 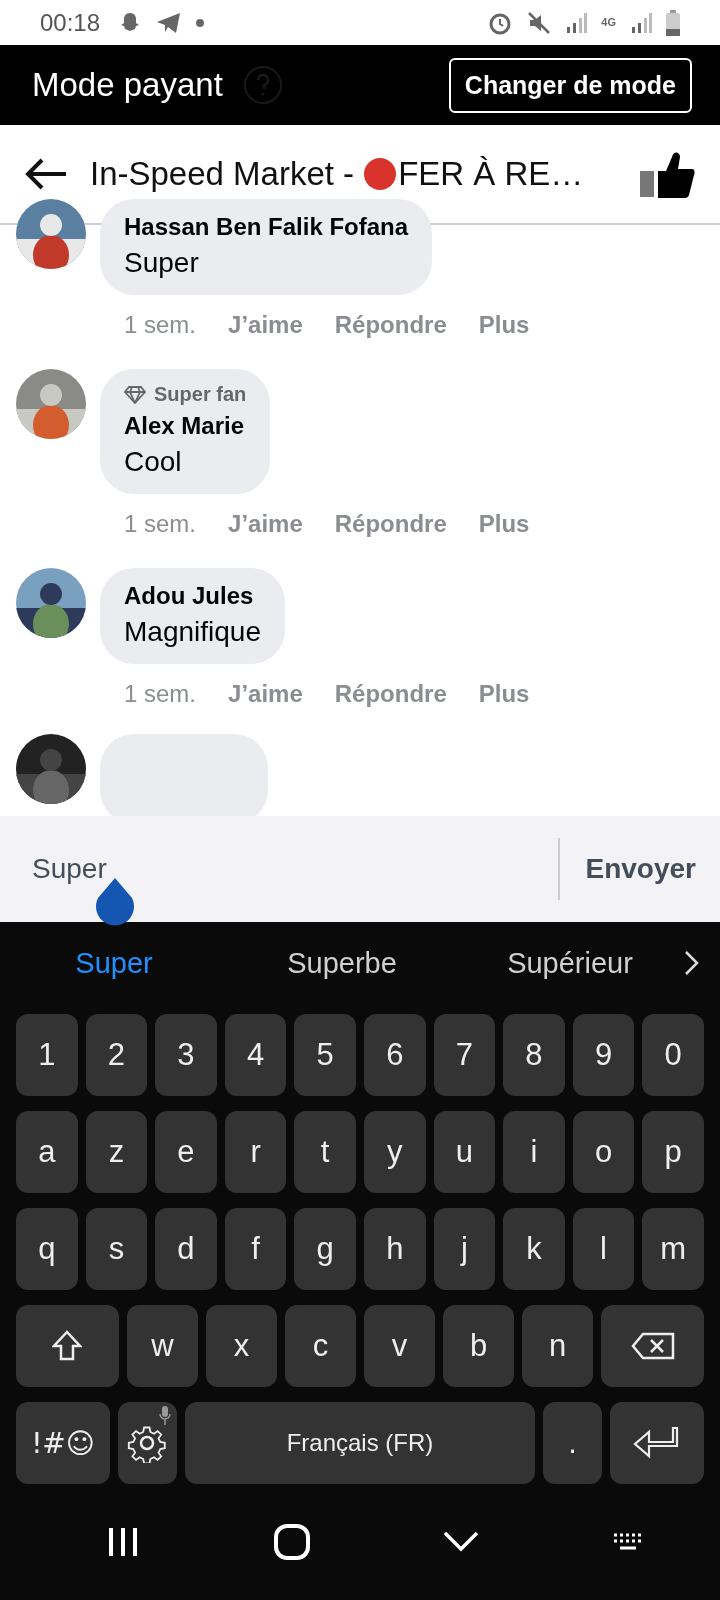 What do you see at coordinates (320, 1346) in the screenshot?
I see `keyboard-key: c` at bounding box center [320, 1346].